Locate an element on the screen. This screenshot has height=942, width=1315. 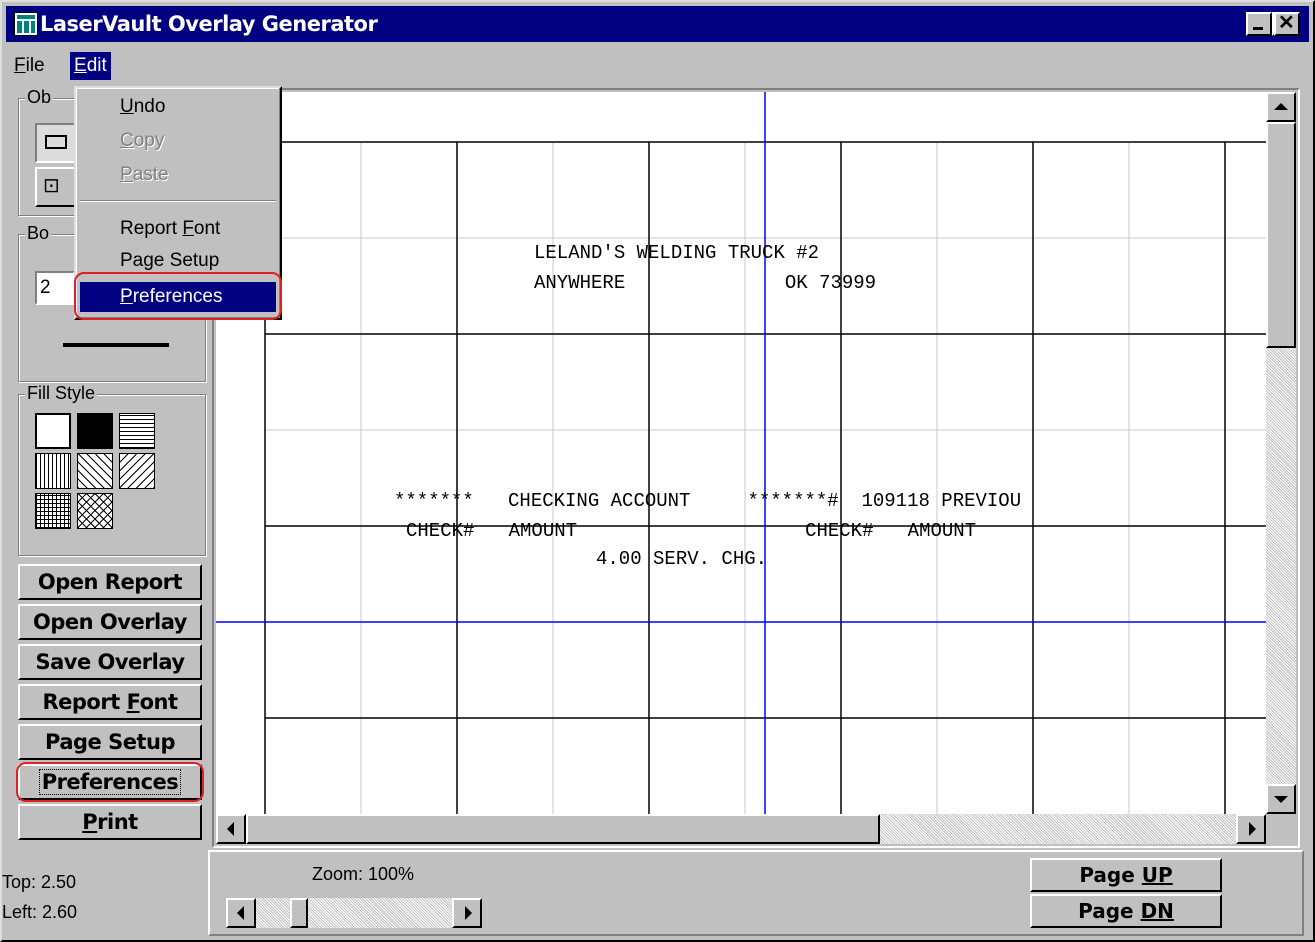
report-line-1: LELAND'S WELDING TRUCK #2 is located at coordinates (677, 253).